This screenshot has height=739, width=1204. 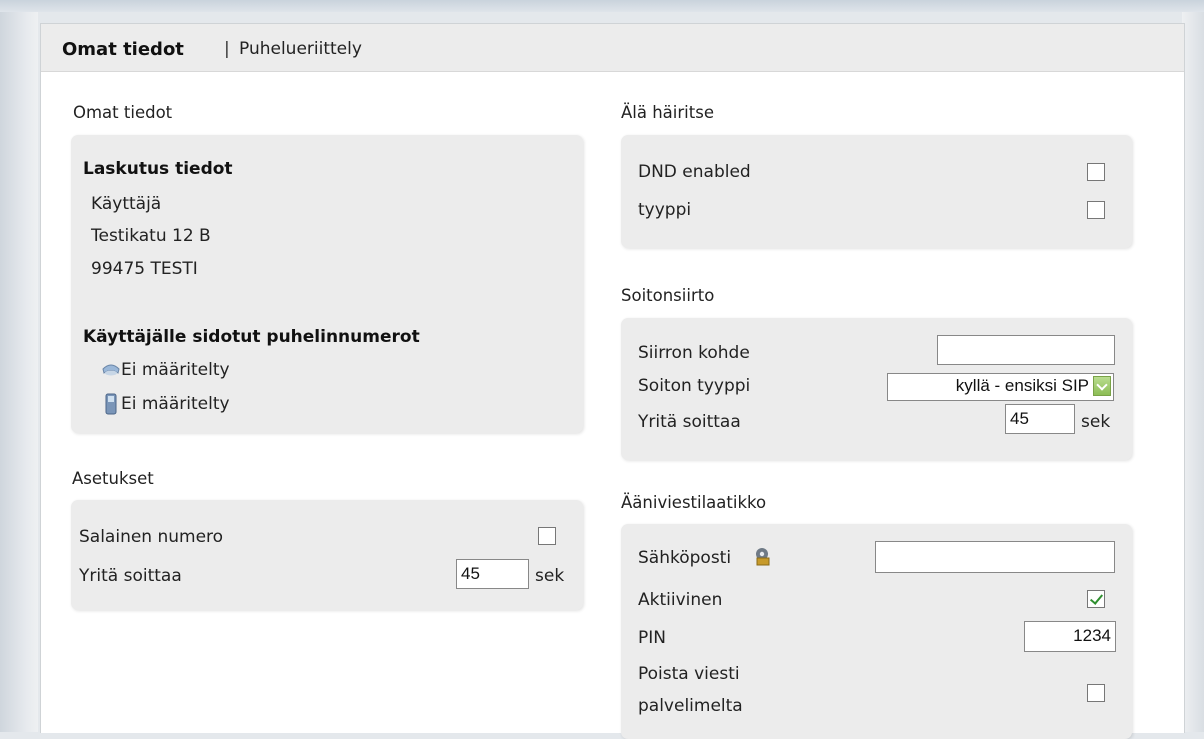 What do you see at coordinates (111, 406) in the screenshot?
I see `mobile-phone-icon` at bounding box center [111, 406].